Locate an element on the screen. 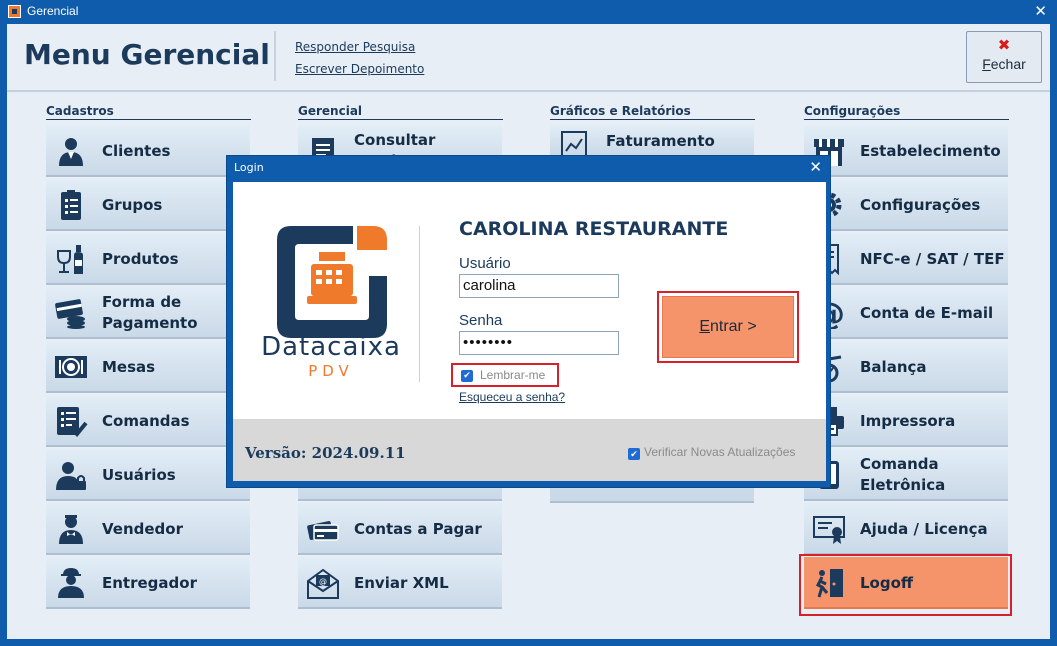  configuracoes-label: Configurações is located at coordinates (920, 204).